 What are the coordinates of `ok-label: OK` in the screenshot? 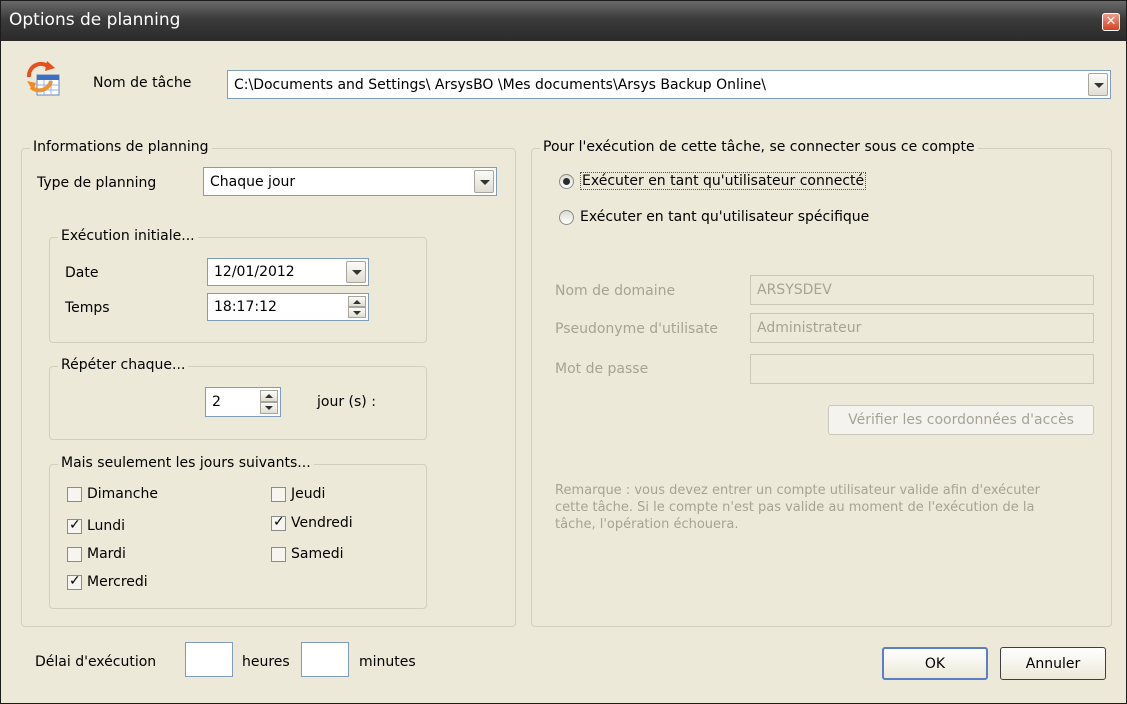 It's located at (935, 663).